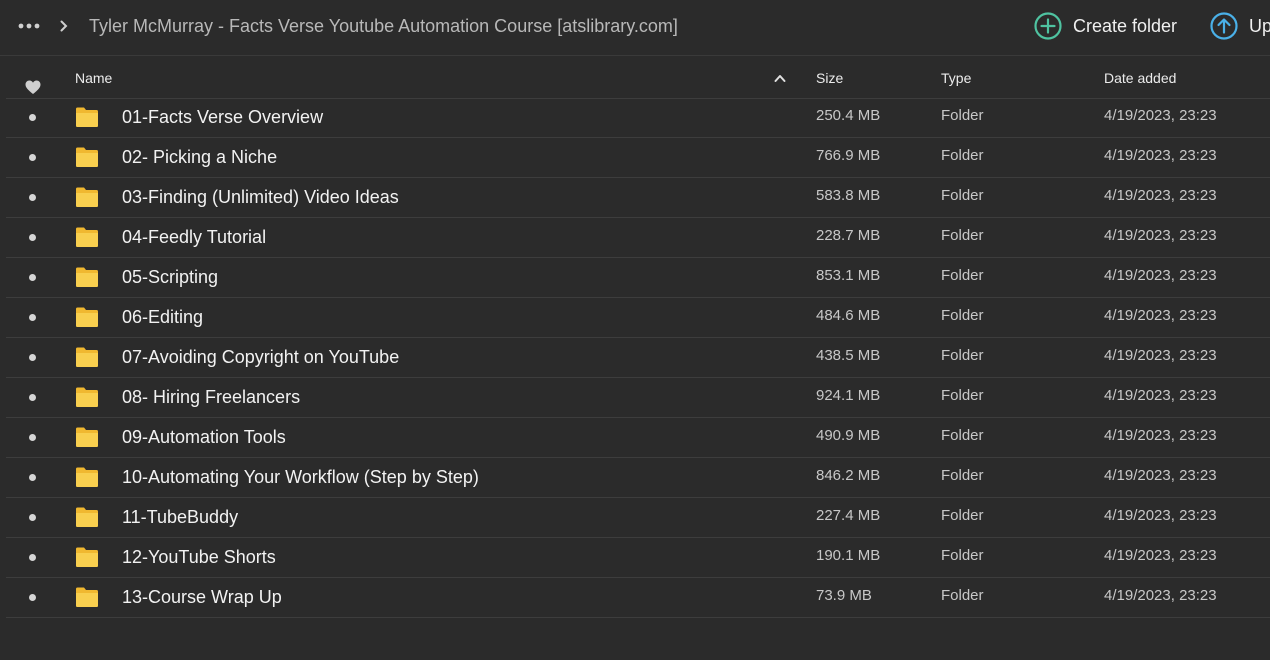 The width and height of the screenshot is (1270, 660). What do you see at coordinates (848, 315) in the screenshot?
I see `file-size: 484.6 MB` at bounding box center [848, 315].